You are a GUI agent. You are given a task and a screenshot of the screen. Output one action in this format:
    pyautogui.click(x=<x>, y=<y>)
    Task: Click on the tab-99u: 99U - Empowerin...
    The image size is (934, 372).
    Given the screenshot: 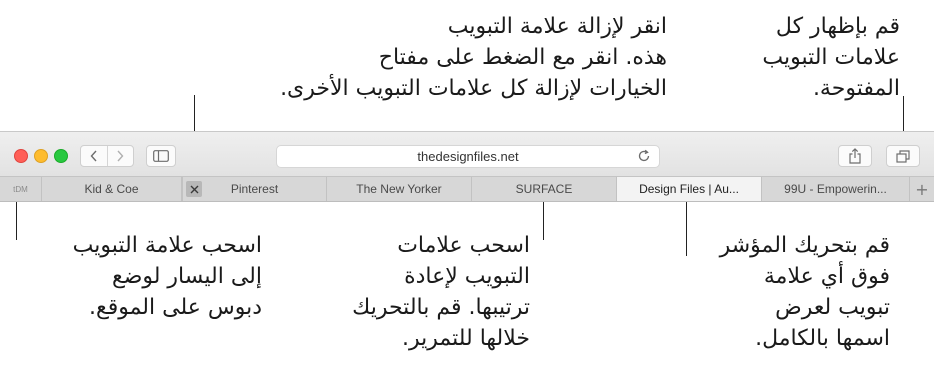 What is the action you would take?
    pyautogui.click(x=836, y=189)
    